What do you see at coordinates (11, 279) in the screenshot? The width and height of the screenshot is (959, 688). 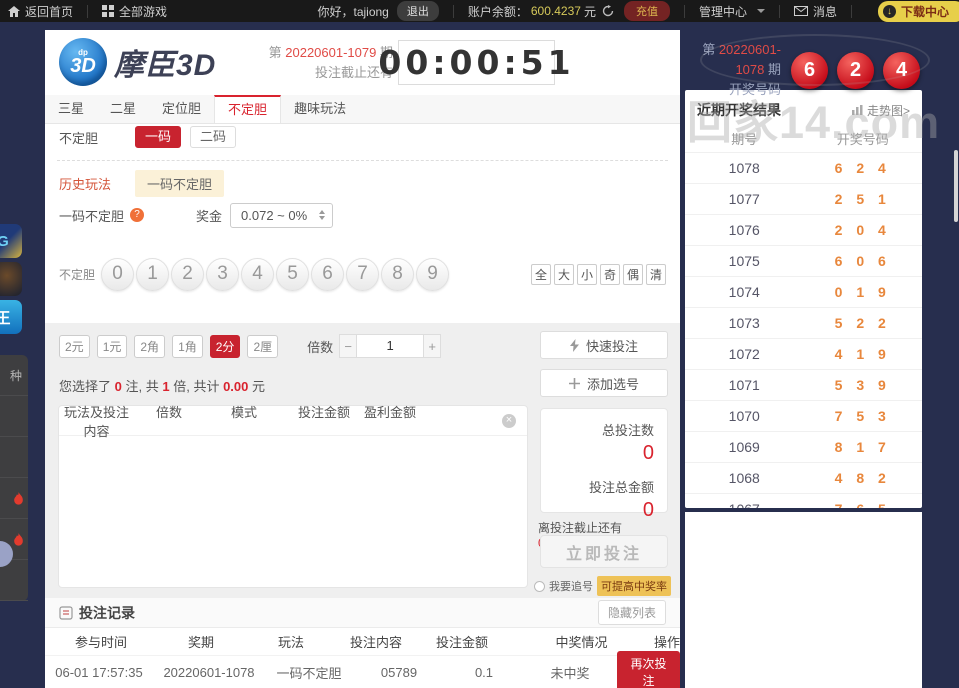 I see `game-icon-avatar` at bounding box center [11, 279].